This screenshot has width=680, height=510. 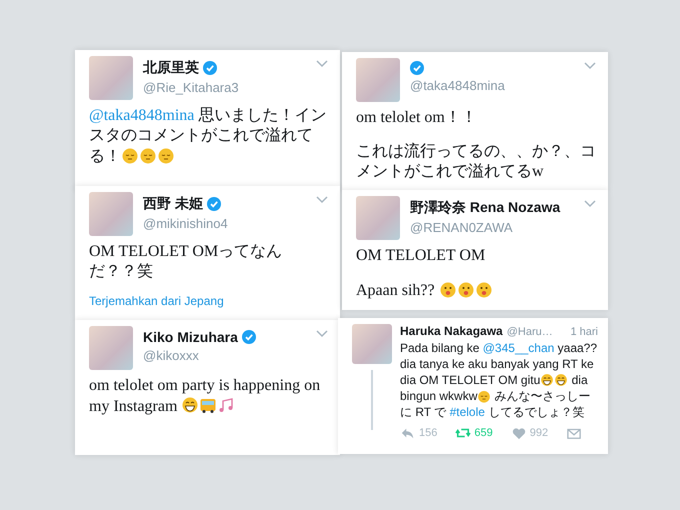 I want to click on tweet-text: これは流行ってるの、、か？、コメントがこれで溢れてるw, so click(x=476, y=162).